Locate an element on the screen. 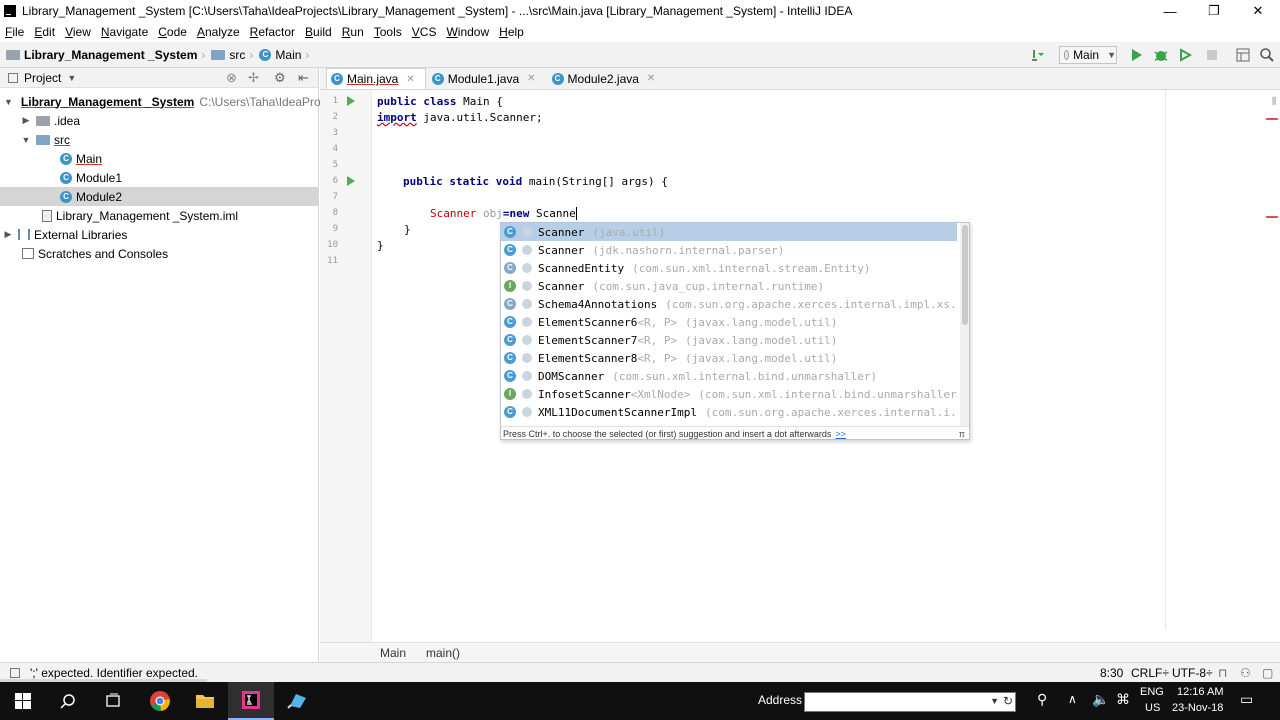 This screenshot has width=1280, height=720. menu-run: Run is located at coordinates (353, 32).